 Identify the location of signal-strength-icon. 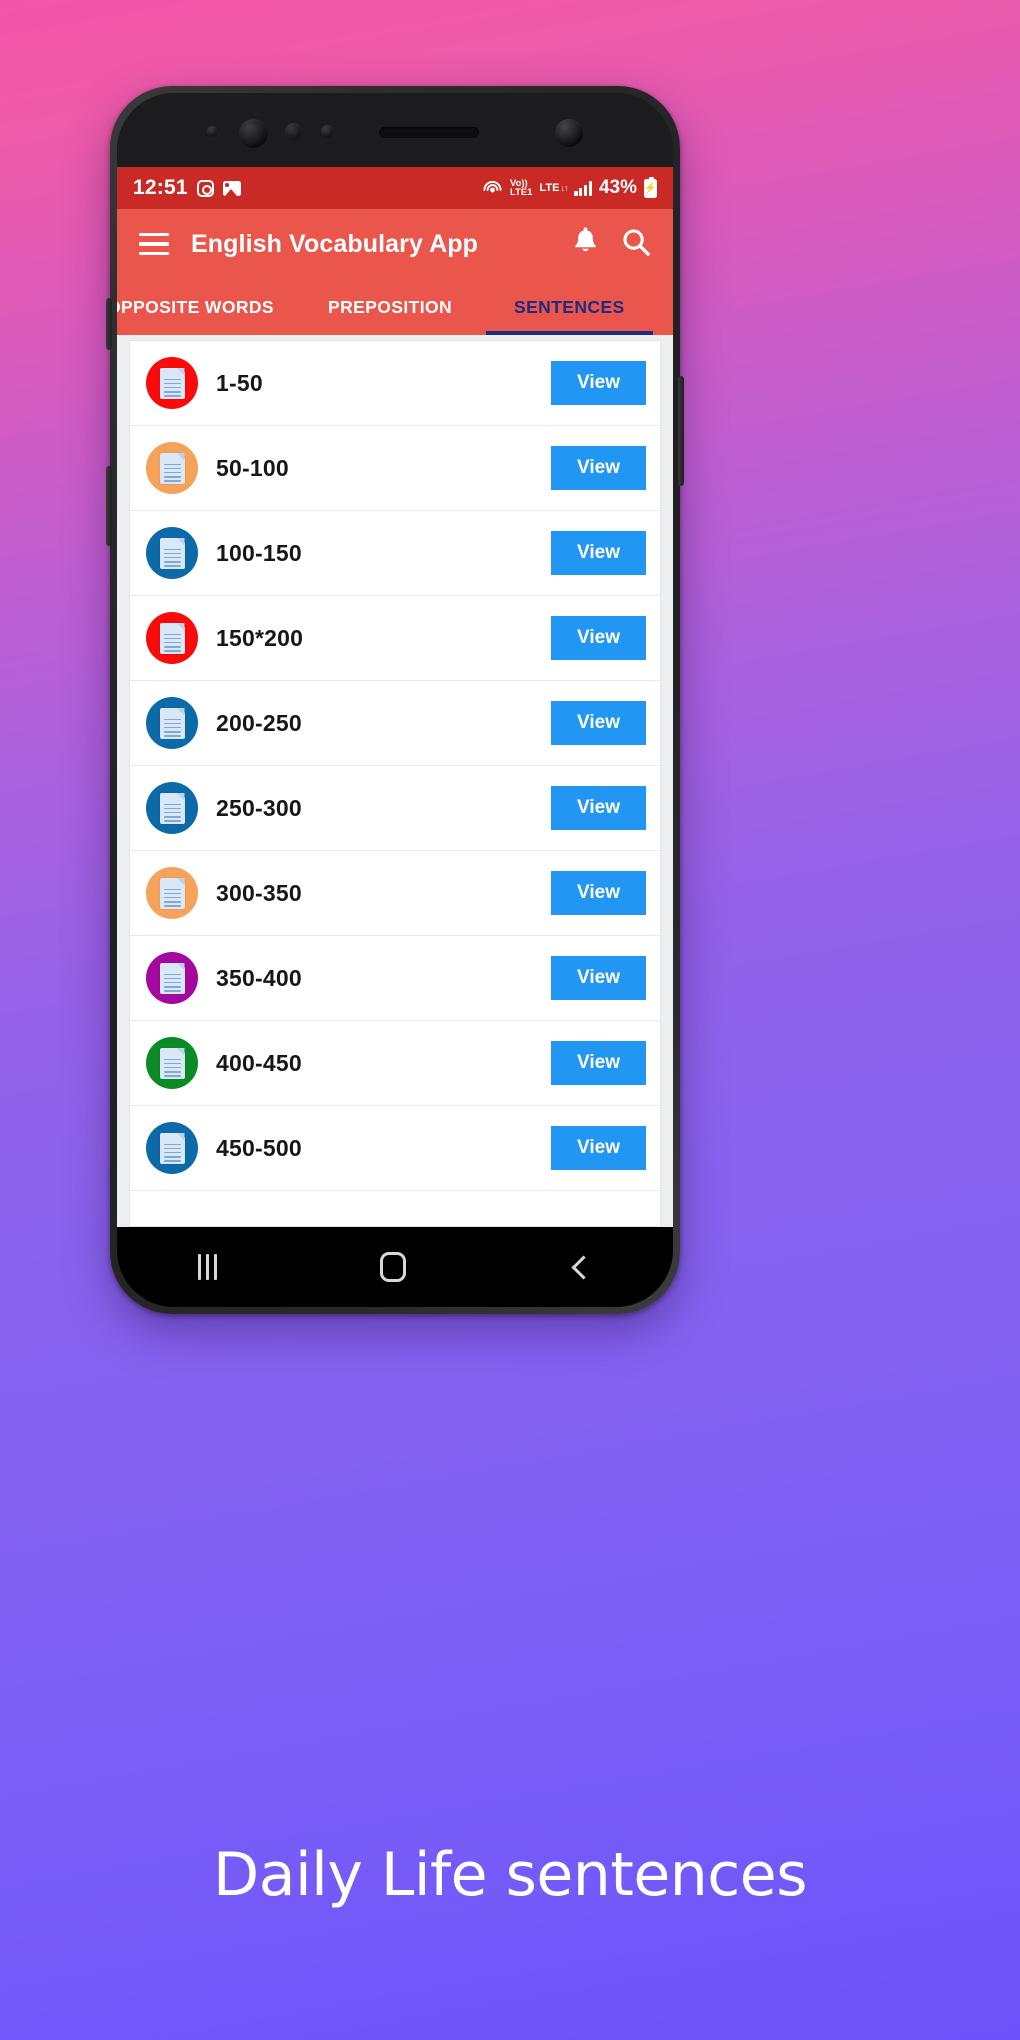
(583, 188).